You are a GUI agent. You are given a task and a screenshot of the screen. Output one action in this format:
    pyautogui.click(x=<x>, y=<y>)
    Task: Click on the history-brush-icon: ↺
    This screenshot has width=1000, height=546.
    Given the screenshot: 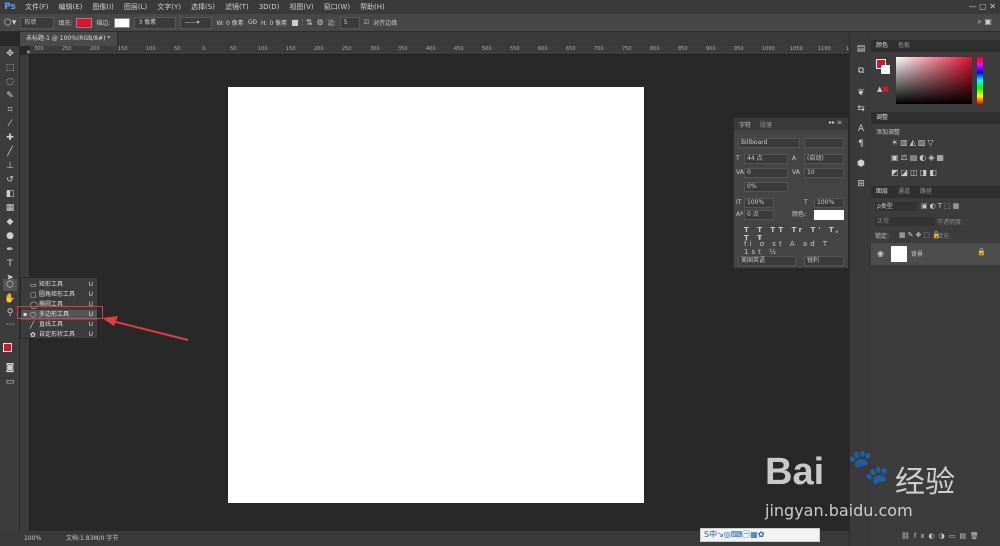 What is the action you would take?
    pyautogui.click(x=10, y=180)
    